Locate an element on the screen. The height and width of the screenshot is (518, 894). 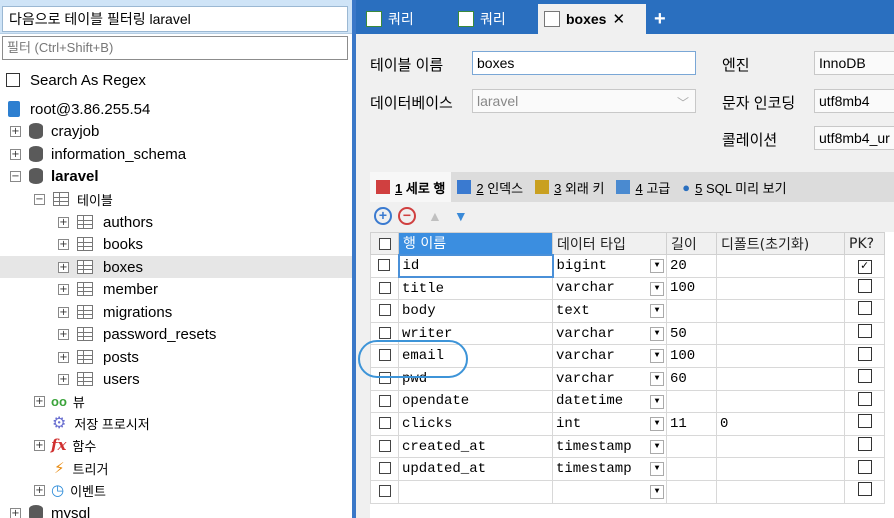
tree-db-laravel: − laravel is located at coordinates (181, 176).